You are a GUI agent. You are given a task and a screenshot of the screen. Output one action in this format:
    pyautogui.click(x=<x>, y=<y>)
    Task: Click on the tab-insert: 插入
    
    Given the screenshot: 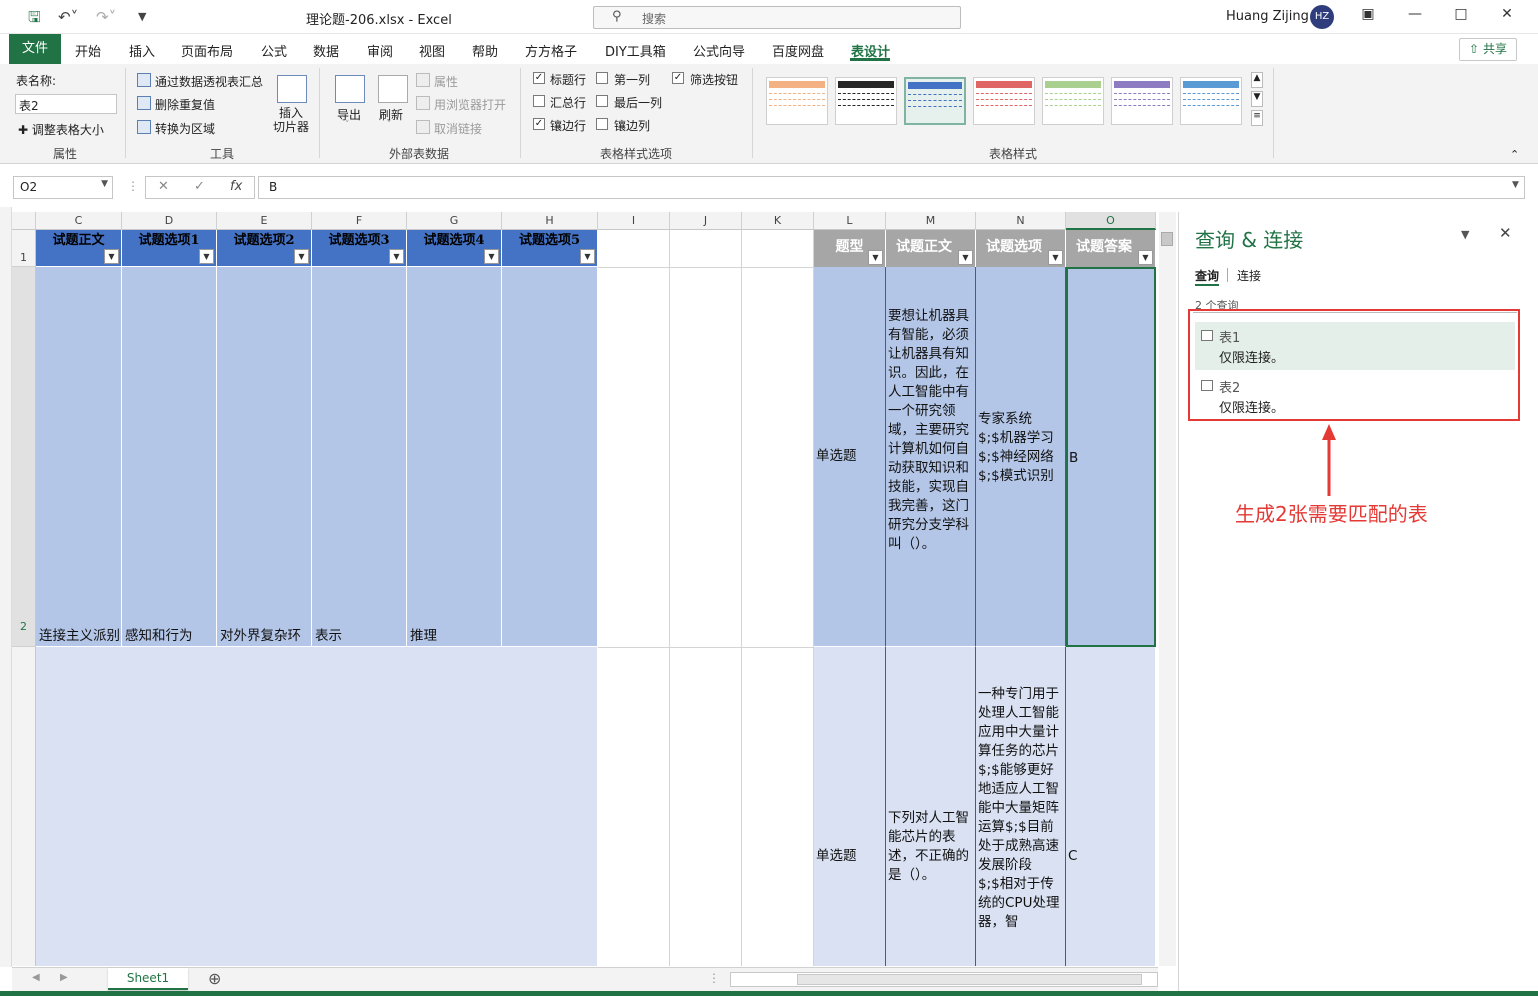 What is the action you would take?
    pyautogui.click(x=142, y=50)
    